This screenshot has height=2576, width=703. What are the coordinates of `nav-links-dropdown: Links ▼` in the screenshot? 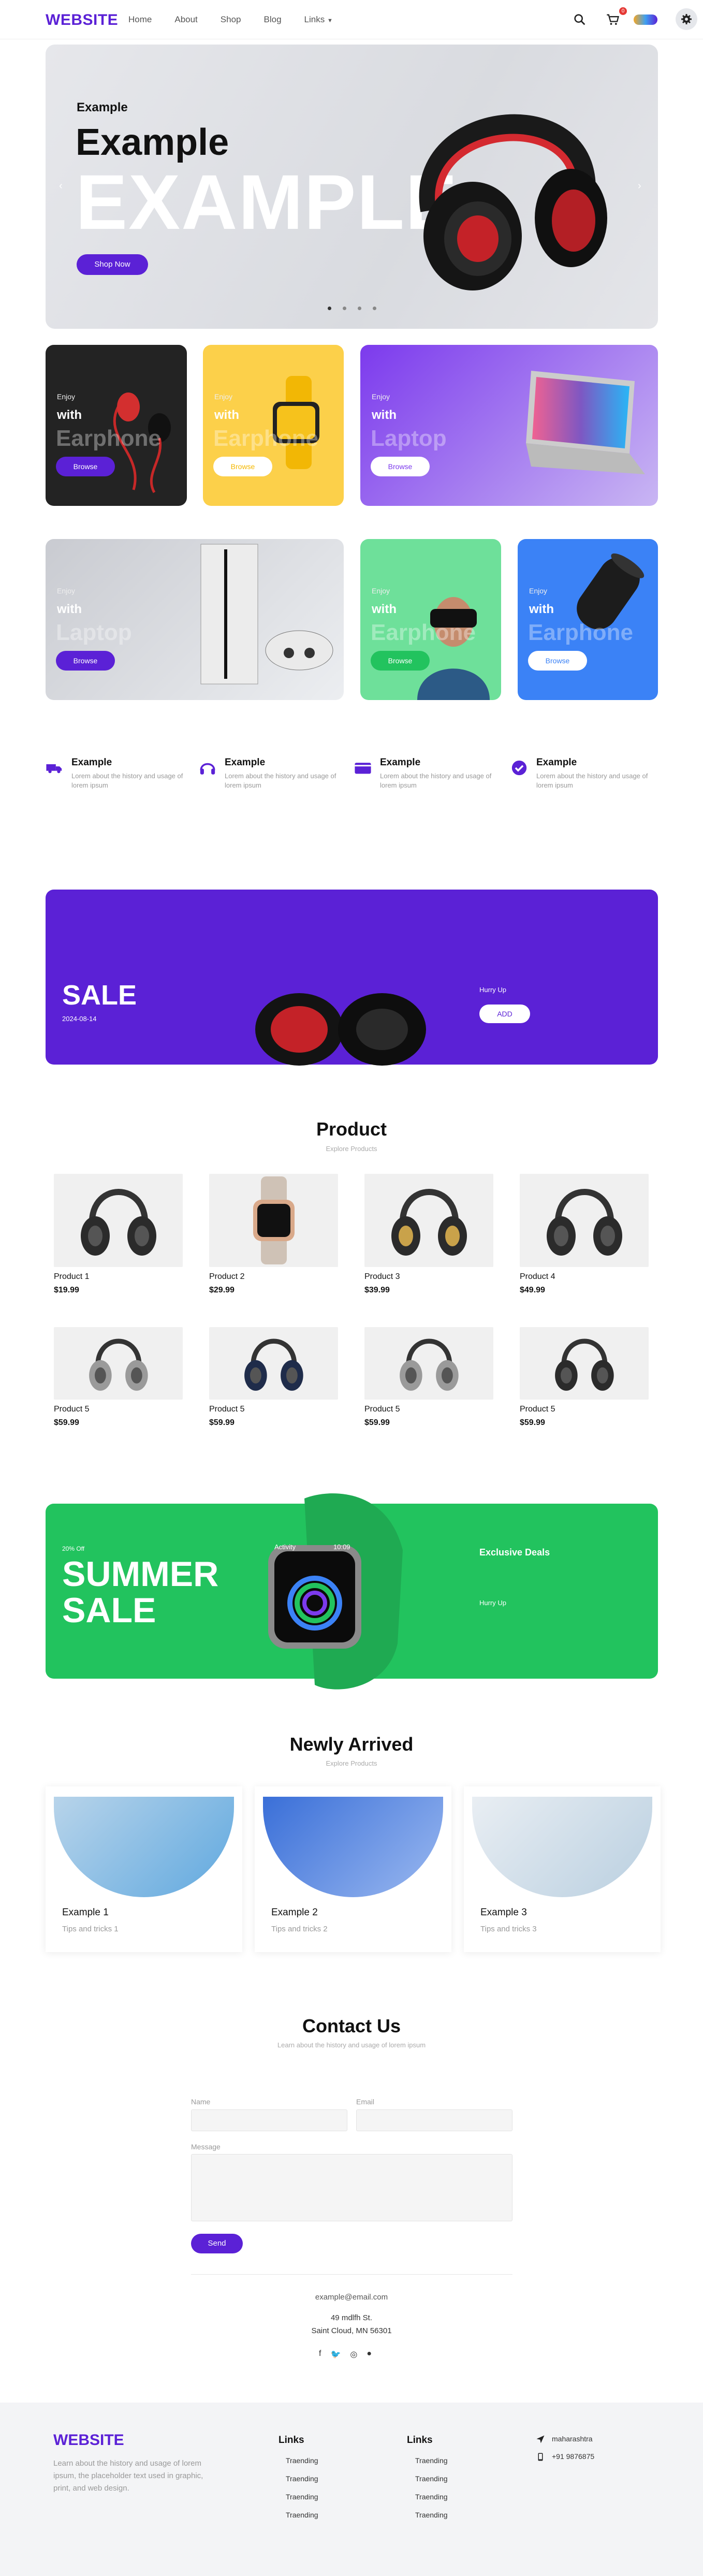 It's located at (318, 20).